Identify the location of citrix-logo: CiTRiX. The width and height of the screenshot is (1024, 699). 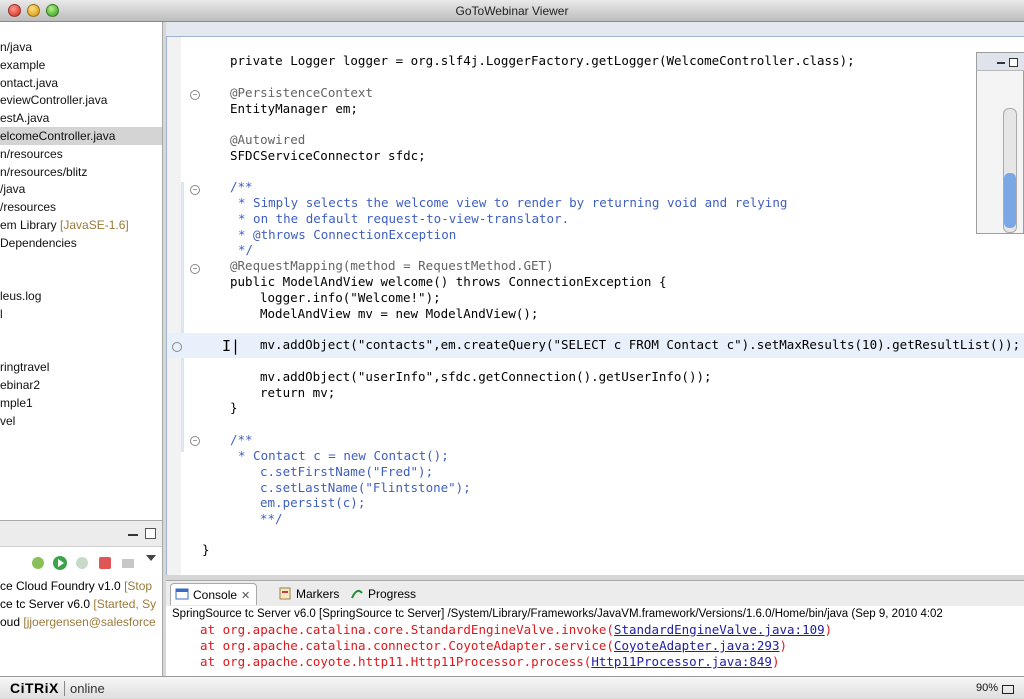
(34, 688).